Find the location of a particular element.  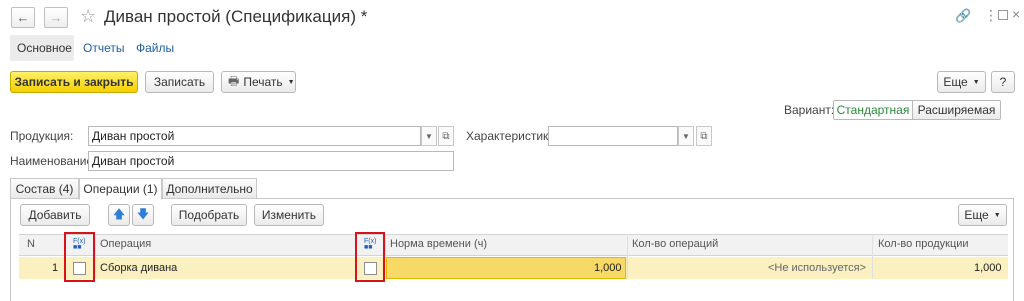

row-number: 1 is located at coordinates (55, 268).